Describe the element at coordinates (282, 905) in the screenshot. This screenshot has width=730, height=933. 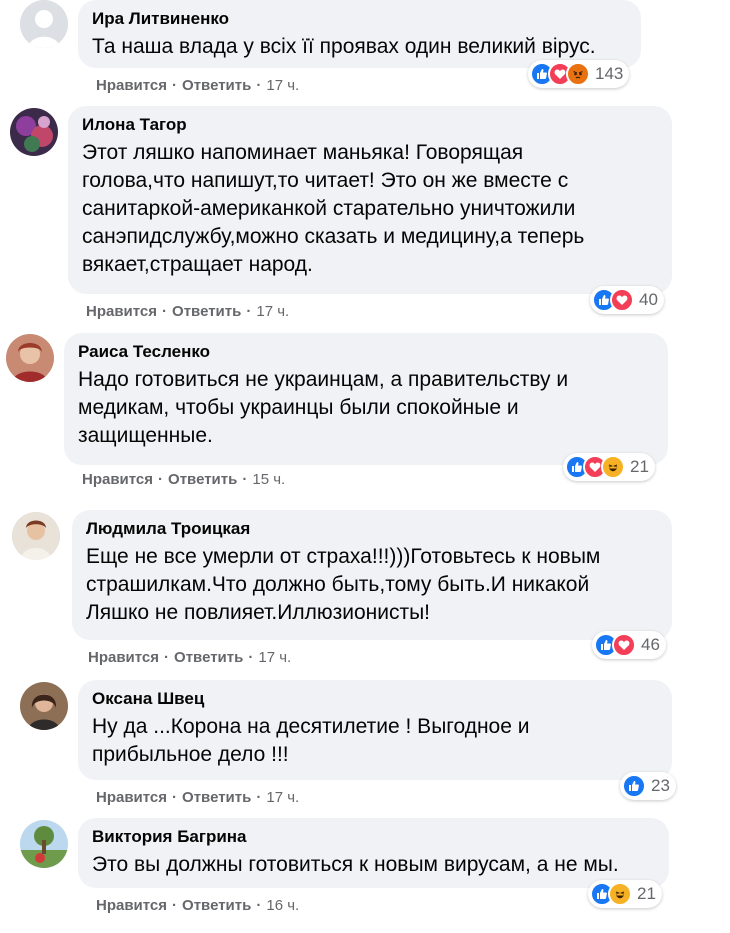
I see `comment-timestamp: 16 ч.` at that location.